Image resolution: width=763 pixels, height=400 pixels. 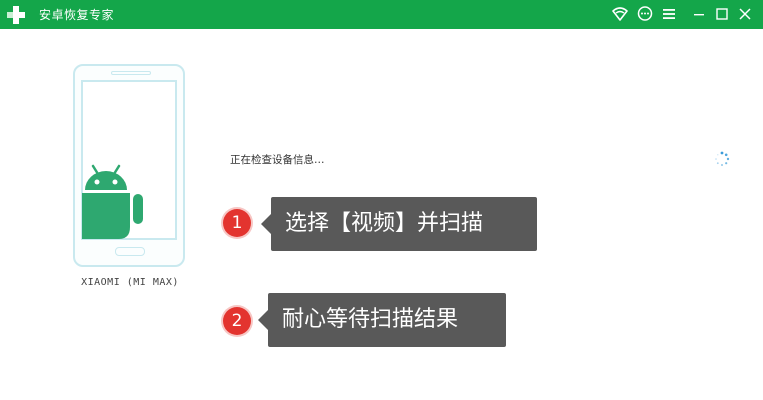 I want to click on android-robot-icon, so click(x=112, y=201).